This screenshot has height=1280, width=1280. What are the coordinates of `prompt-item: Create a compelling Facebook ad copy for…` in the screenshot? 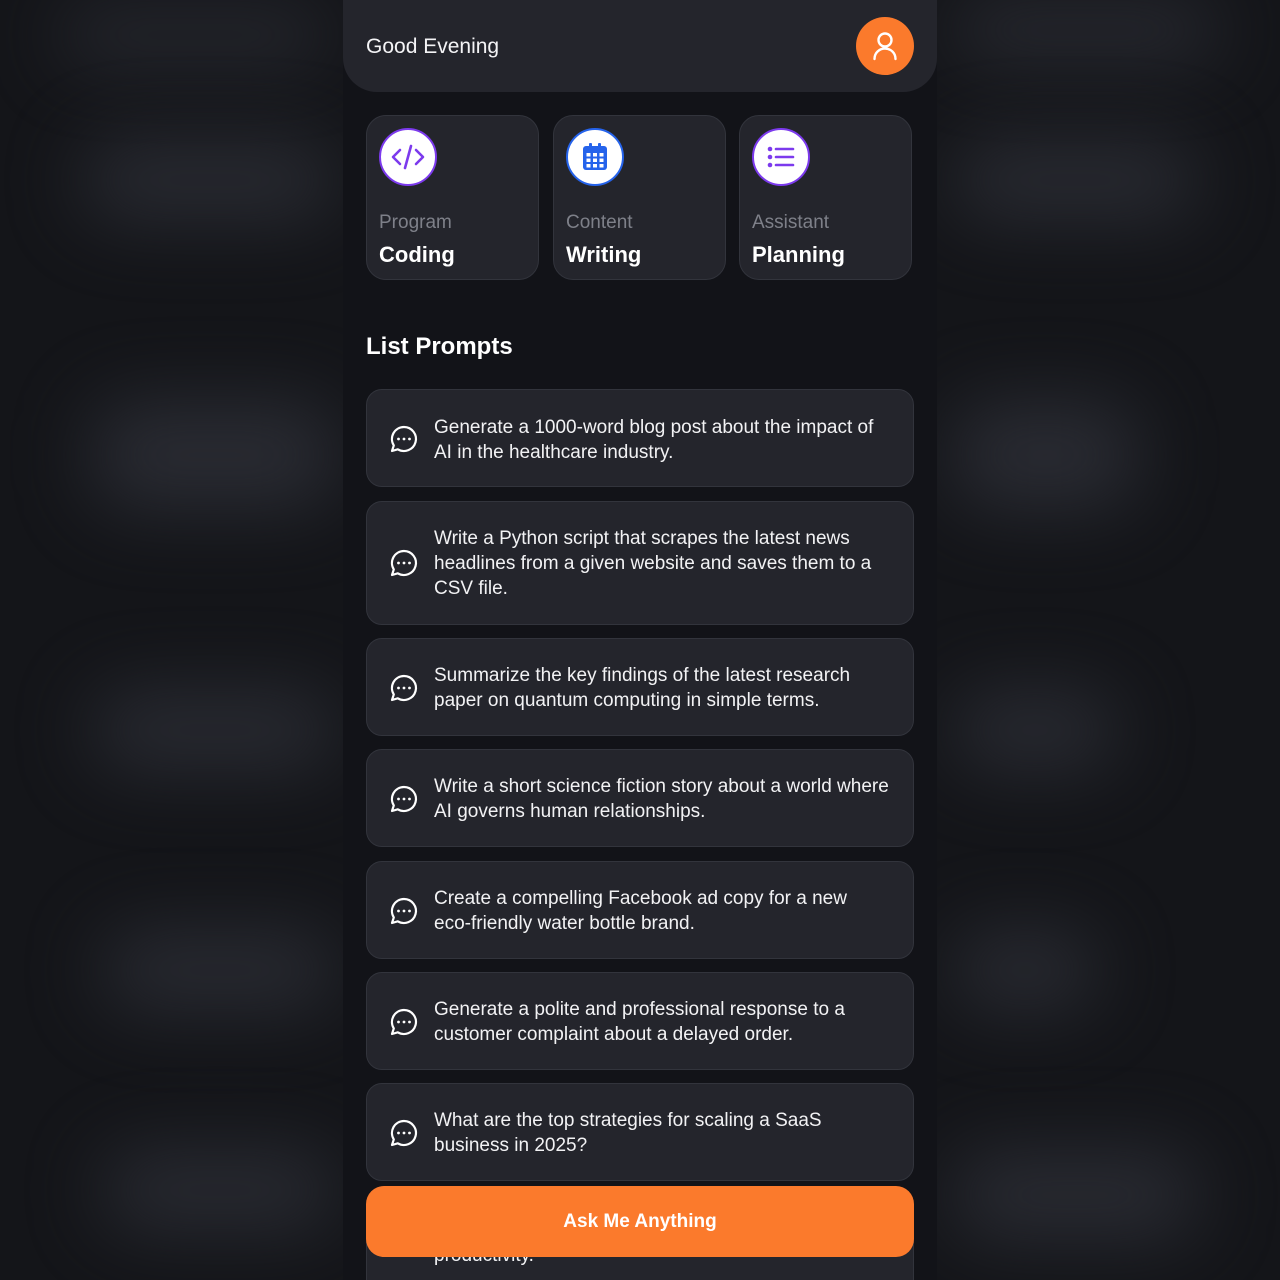 It's located at (640, 910).